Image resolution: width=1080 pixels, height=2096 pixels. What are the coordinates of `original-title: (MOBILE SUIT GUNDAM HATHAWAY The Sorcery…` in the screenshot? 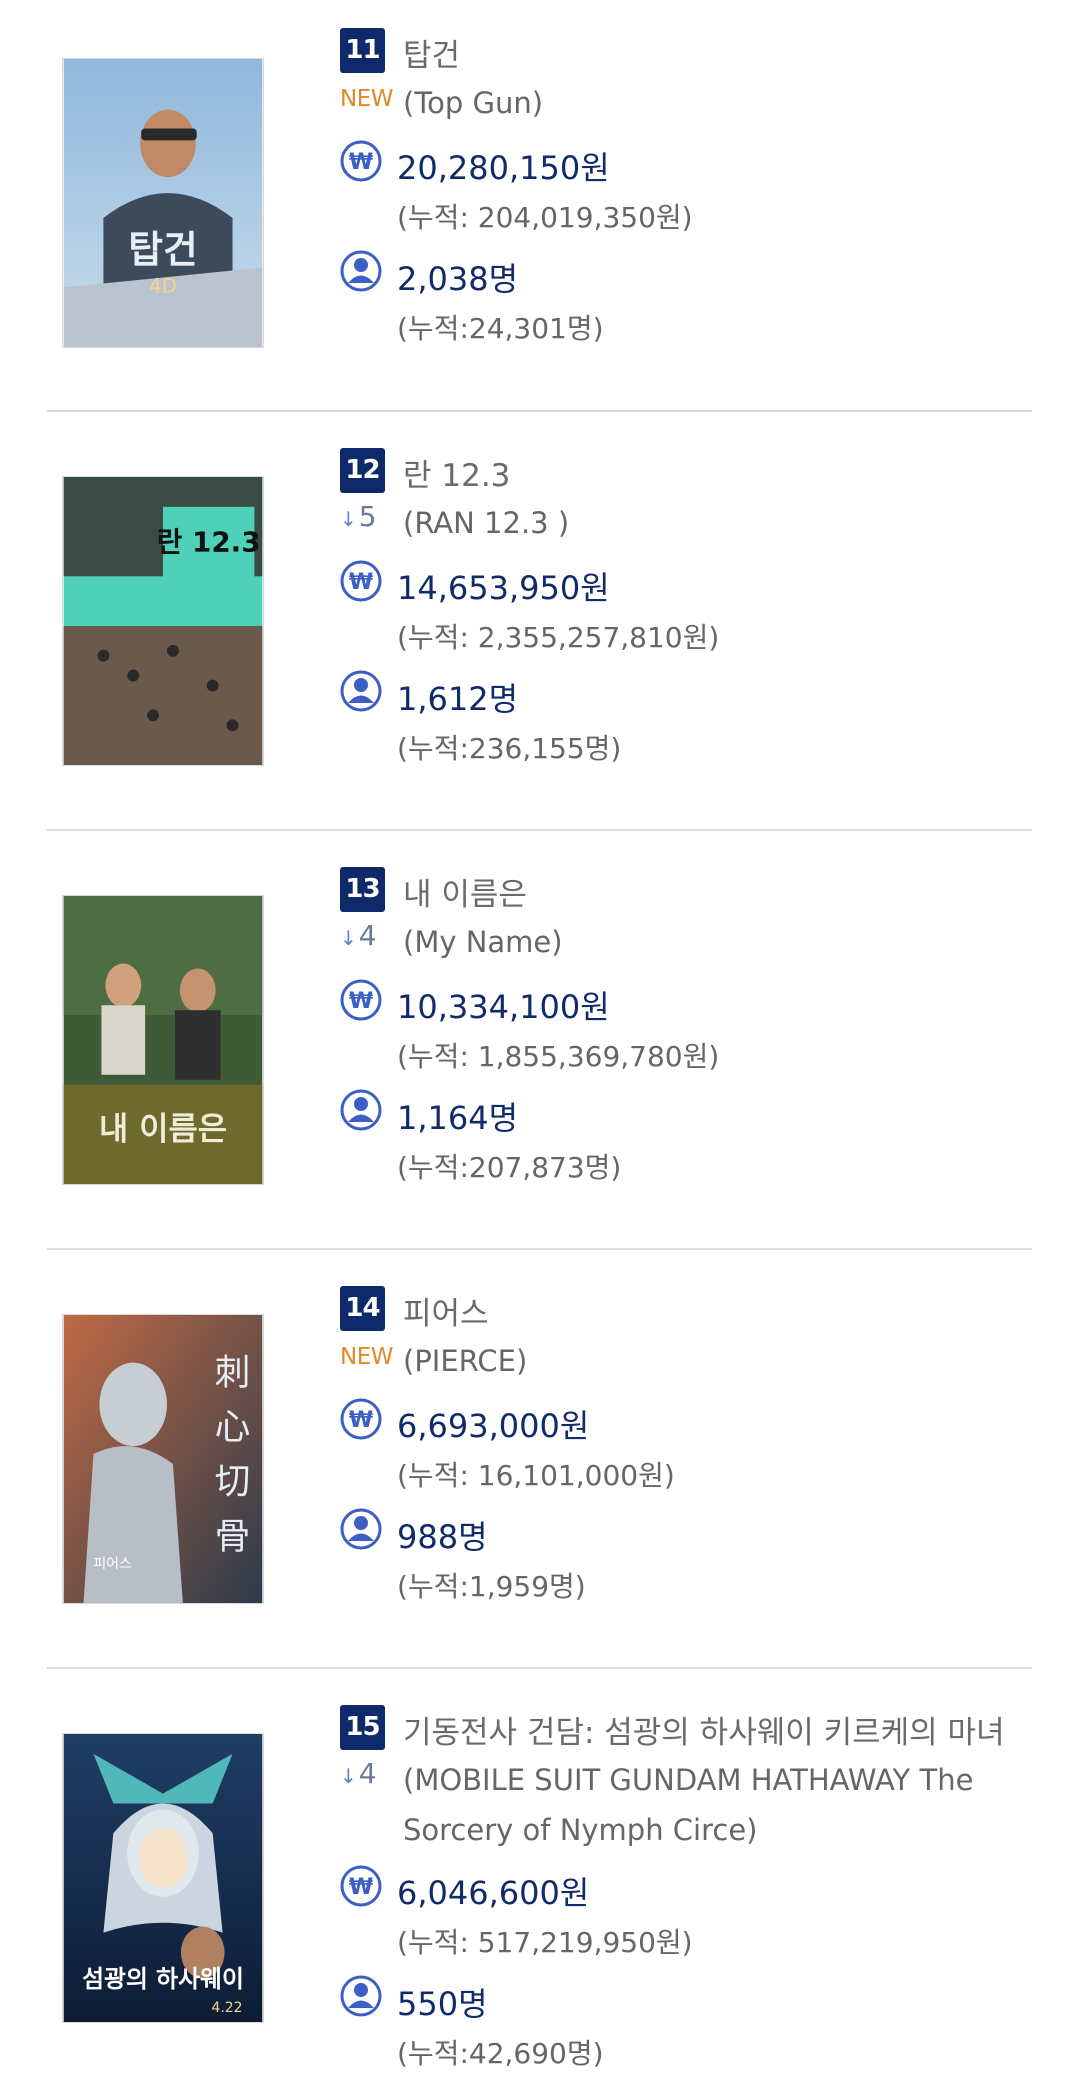 It's located at (688, 1805).